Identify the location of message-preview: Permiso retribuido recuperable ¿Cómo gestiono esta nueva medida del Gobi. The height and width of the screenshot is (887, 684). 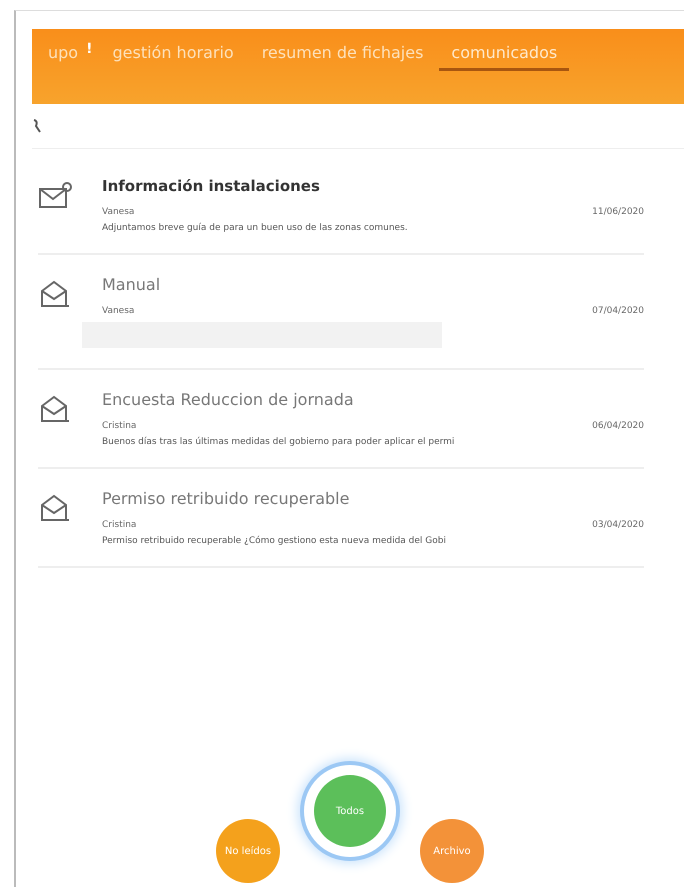
(274, 541).